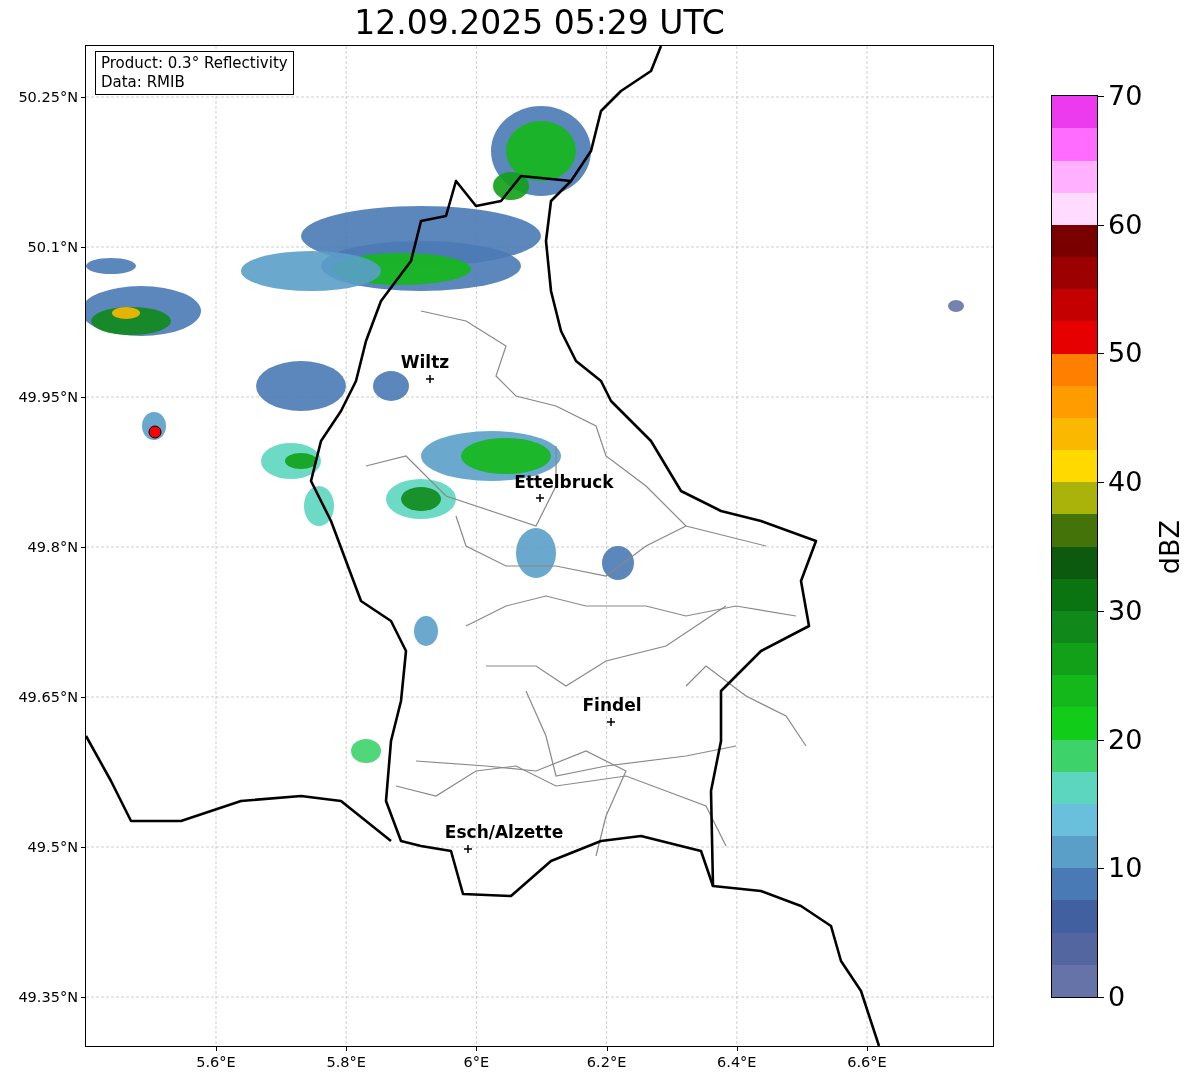 The image size is (1184, 1081). What do you see at coordinates (194, 63) in the screenshot?
I see `info-text: Product: 0.3° Reflectivity` at bounding box center [194, 63].